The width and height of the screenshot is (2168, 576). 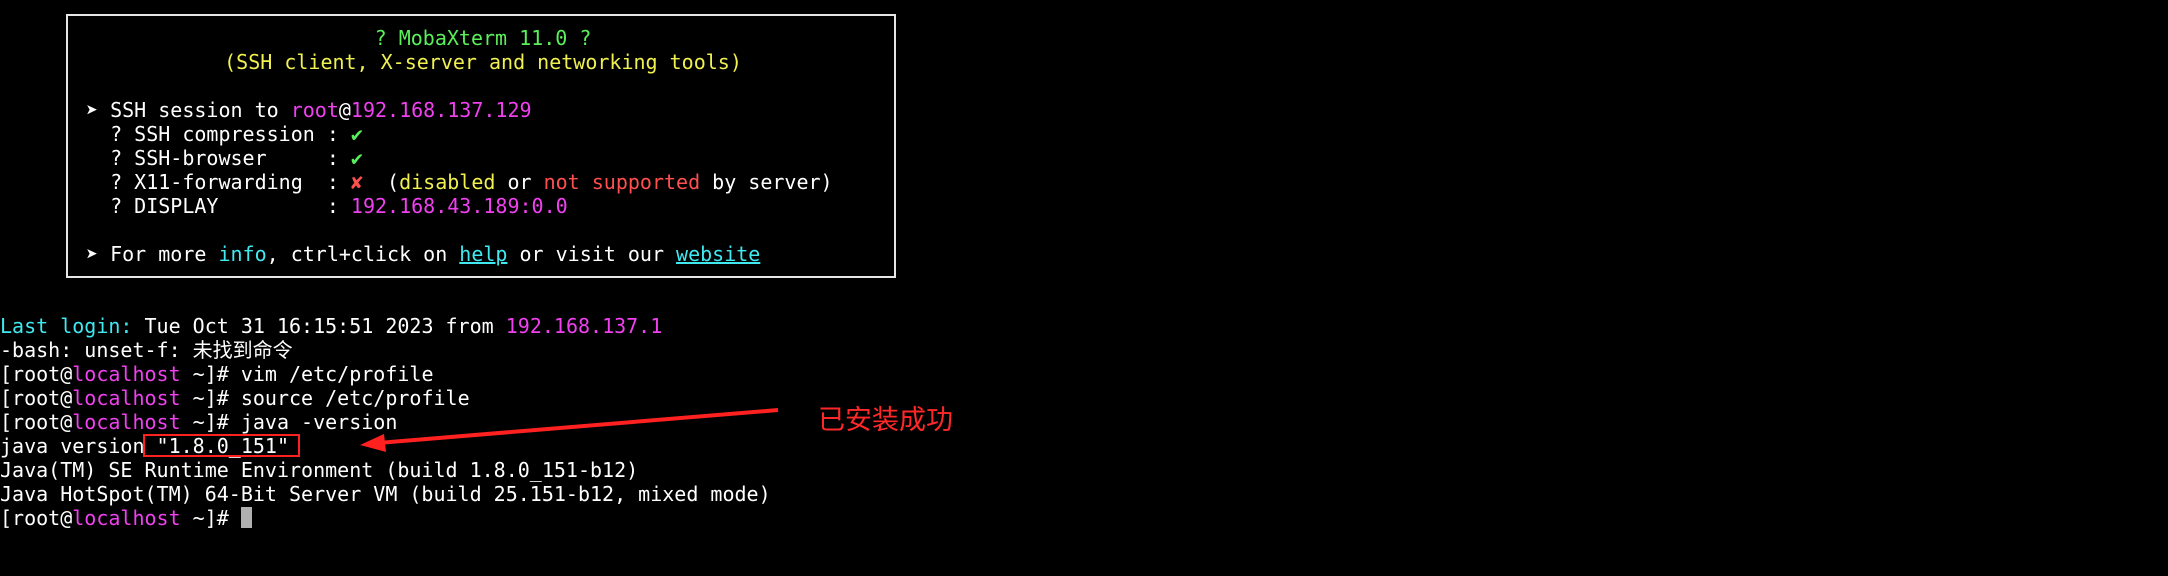 I want to click on command-text: source /etc/profile, so click(x=355, y=398).